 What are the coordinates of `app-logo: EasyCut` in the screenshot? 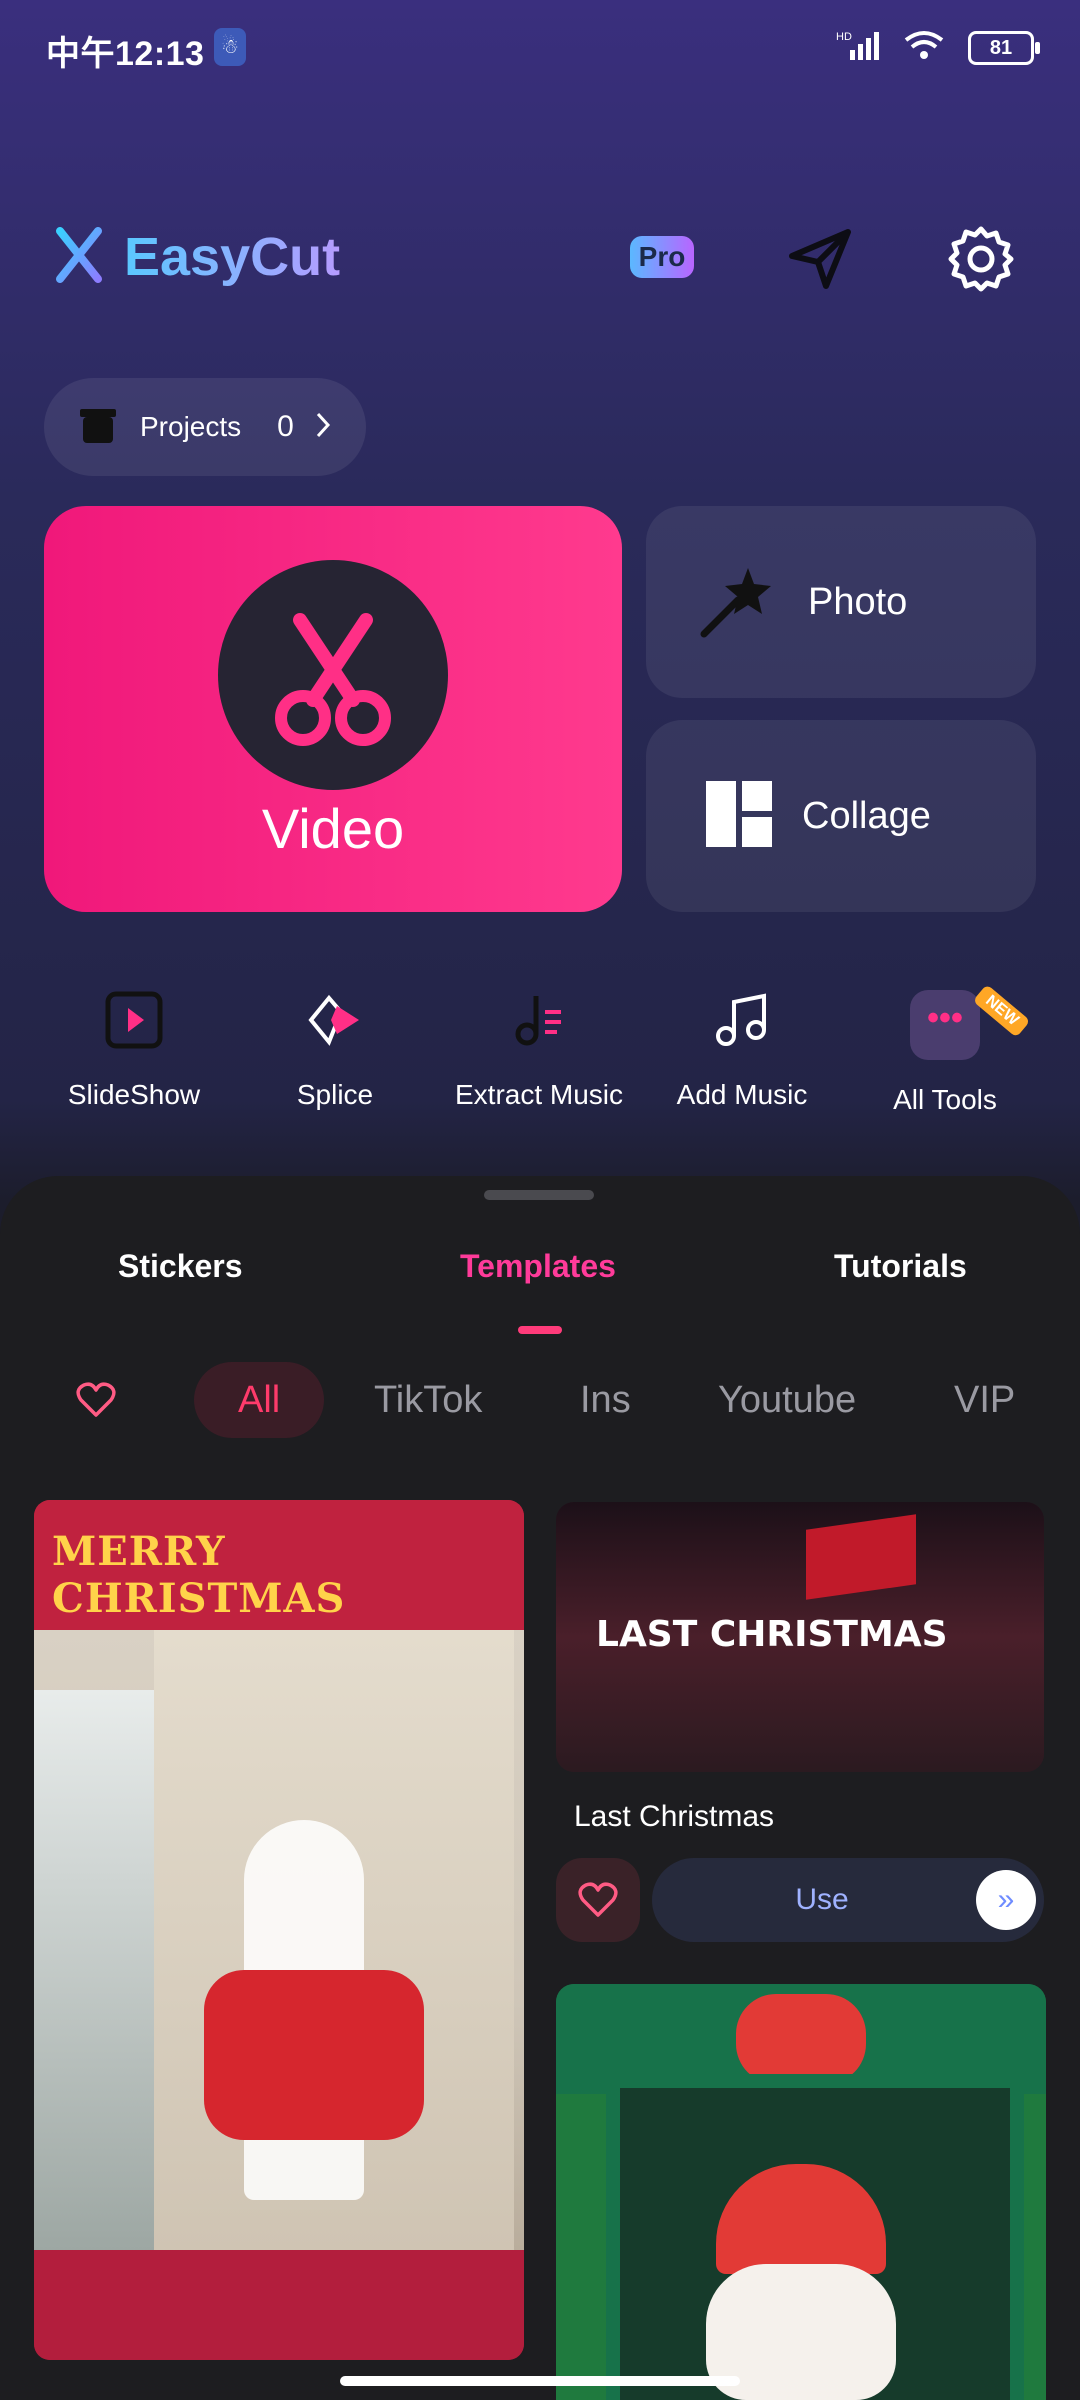 It's located at (193, 257).